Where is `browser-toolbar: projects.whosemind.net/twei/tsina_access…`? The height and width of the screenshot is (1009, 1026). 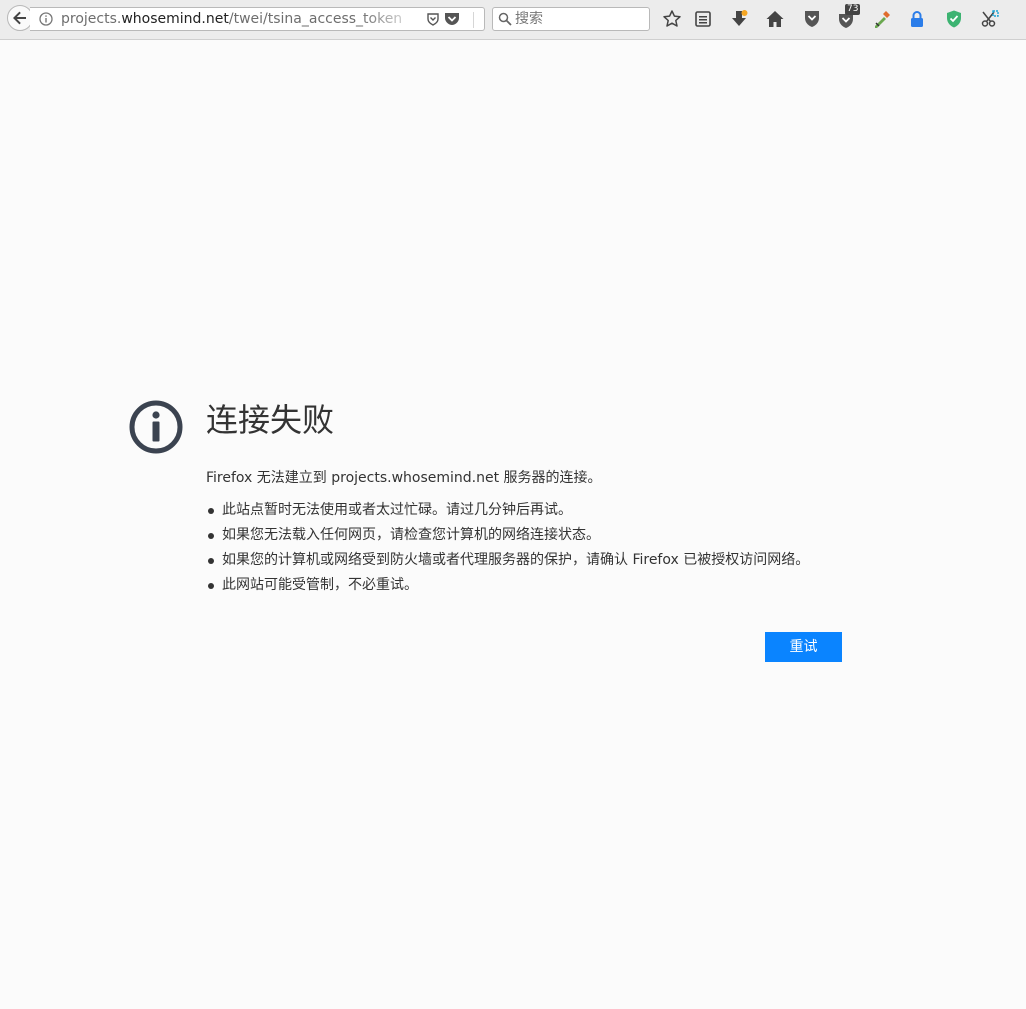 browser-toolbar: projects.whosemind.net/twei/tsina_access… is located at coordinates (513, 20).